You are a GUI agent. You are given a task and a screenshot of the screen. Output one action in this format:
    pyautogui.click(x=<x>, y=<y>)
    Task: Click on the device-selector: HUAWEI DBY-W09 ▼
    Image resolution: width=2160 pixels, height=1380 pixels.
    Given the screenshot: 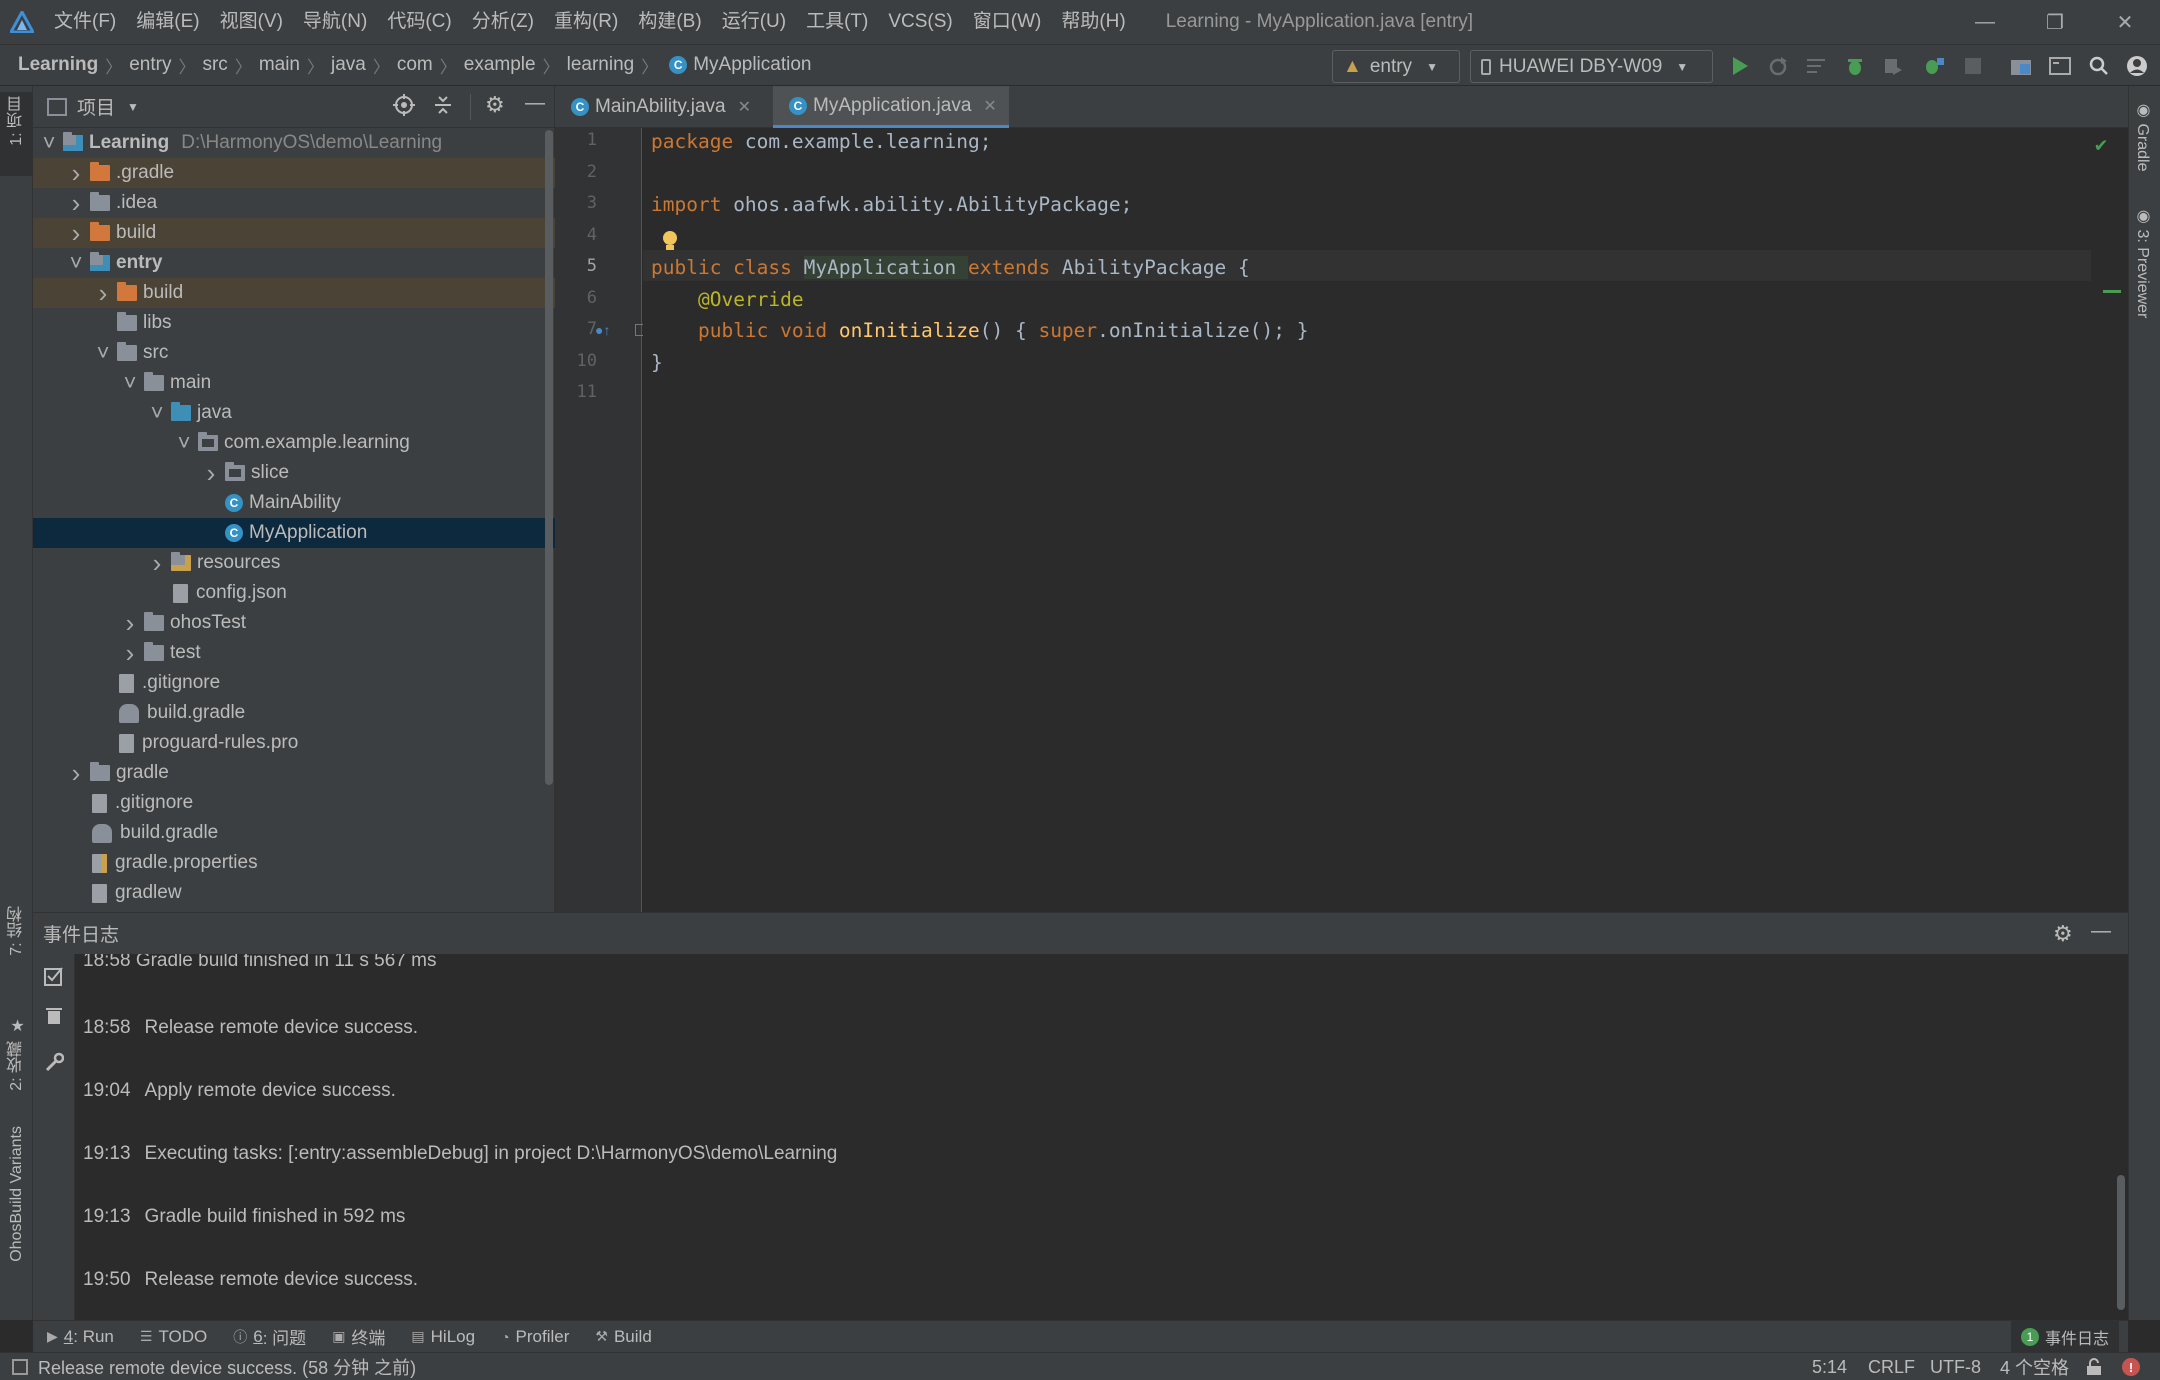 What is the action you would take?
    pyautogui.click(x=1591, y=66)
    